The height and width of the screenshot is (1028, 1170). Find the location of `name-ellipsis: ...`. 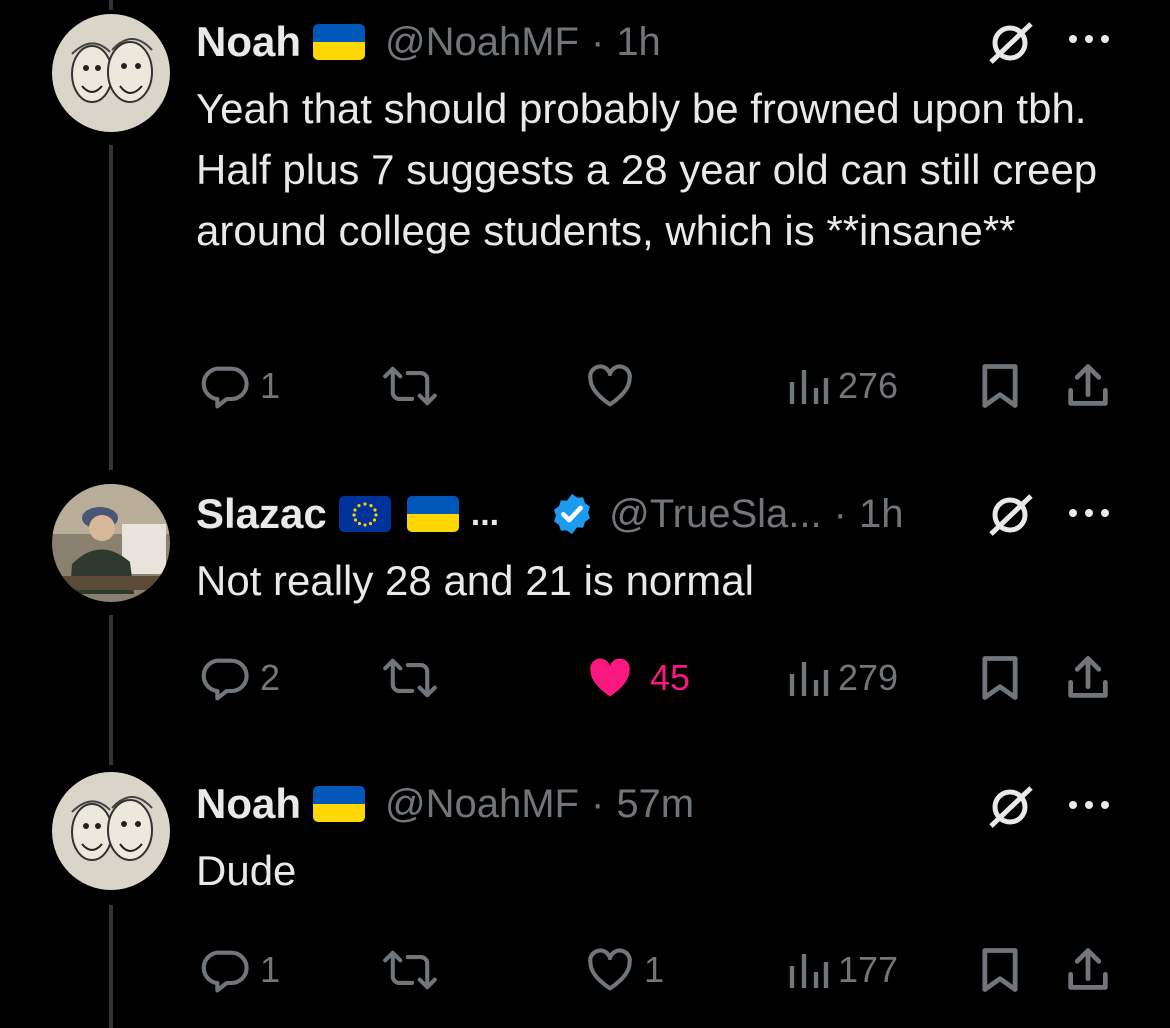

name-ellipsis: ... is located at coordinates (485, 513).